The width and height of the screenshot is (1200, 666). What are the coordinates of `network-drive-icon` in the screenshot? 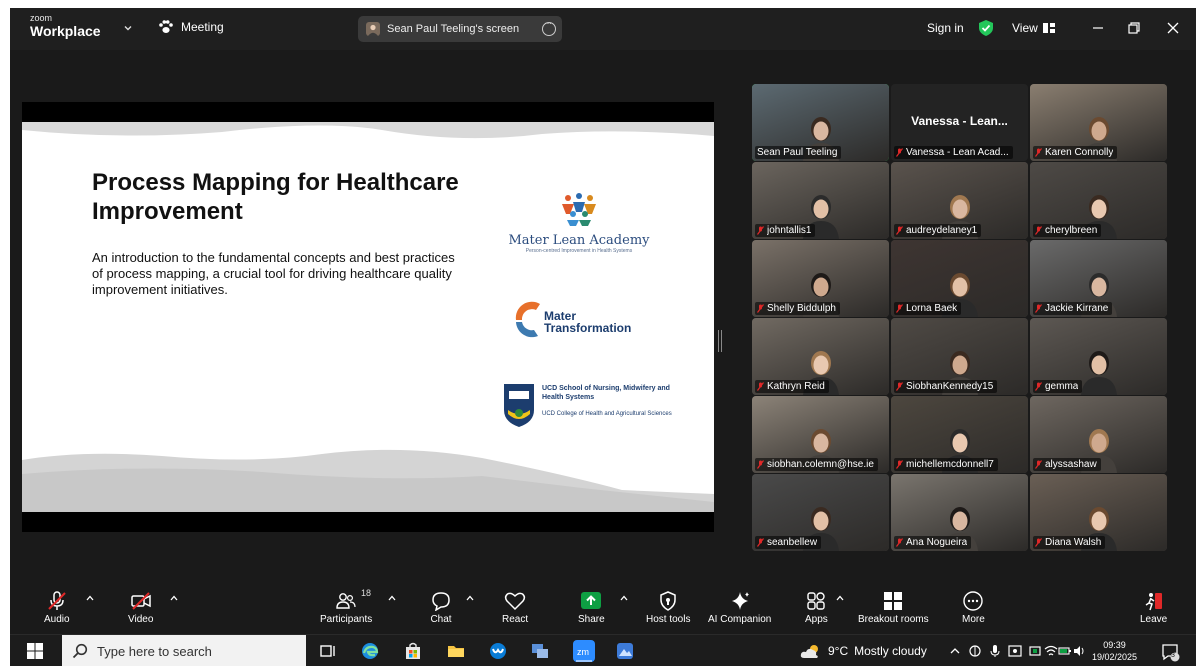 It's located at (975, 651).